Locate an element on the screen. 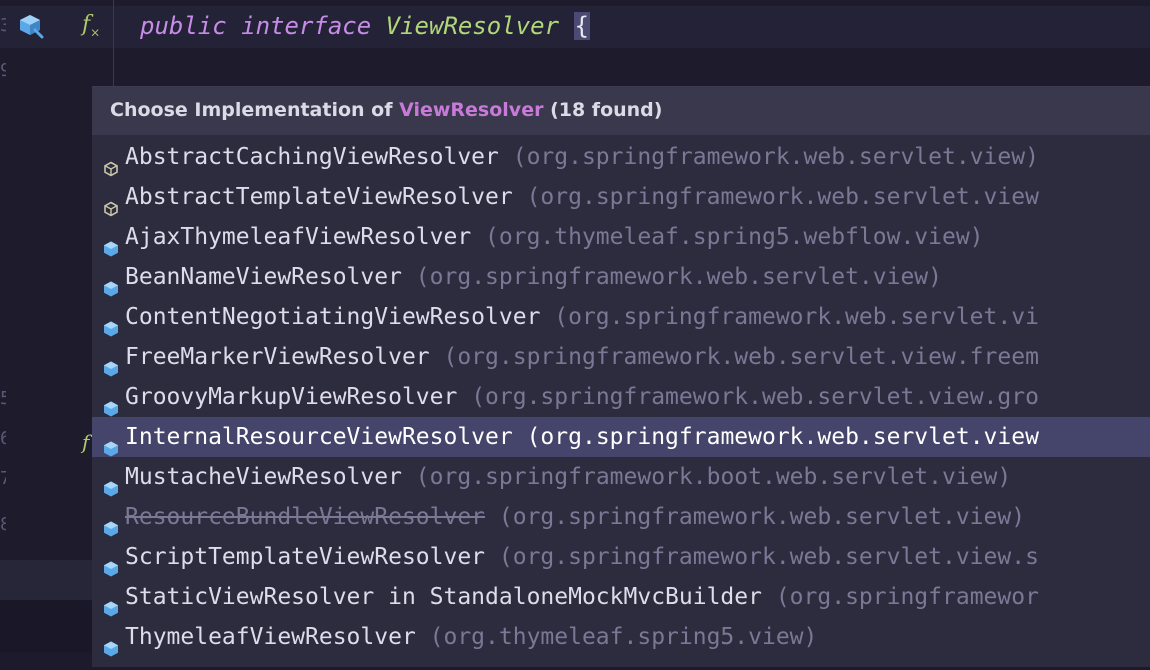 Image resolution: width=1150 pixels, height=670 pixels. open-brace: { is located at coordinates (581, 26).